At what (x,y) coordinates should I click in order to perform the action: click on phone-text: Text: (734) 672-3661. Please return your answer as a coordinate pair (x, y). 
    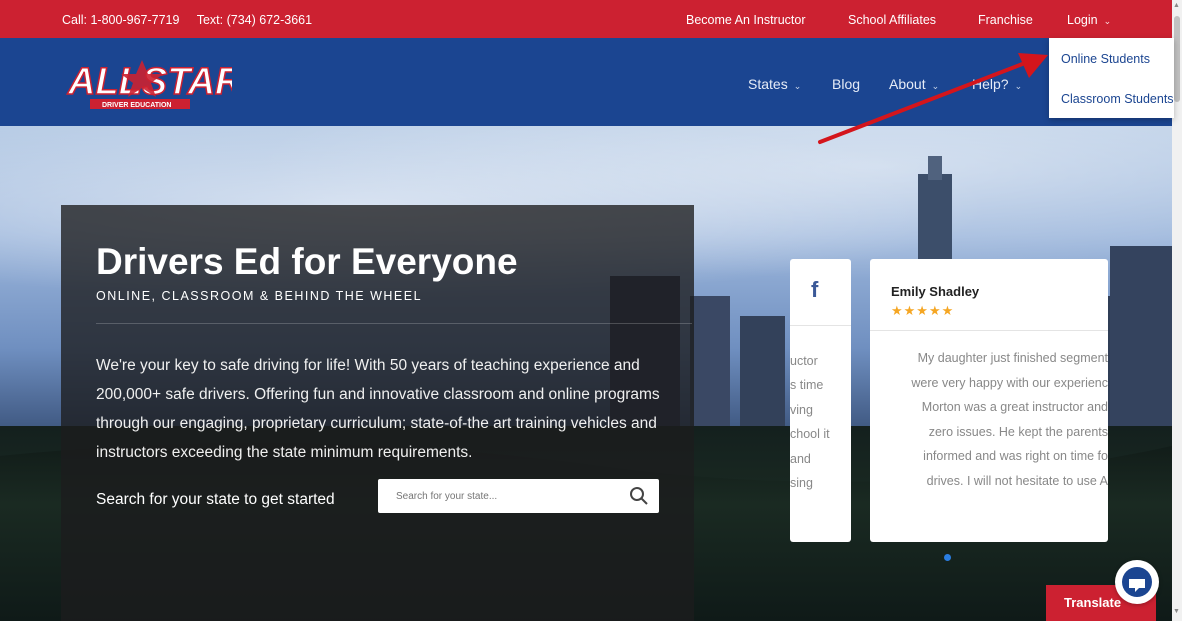
    Looking at the image, I should click on (254, 20).